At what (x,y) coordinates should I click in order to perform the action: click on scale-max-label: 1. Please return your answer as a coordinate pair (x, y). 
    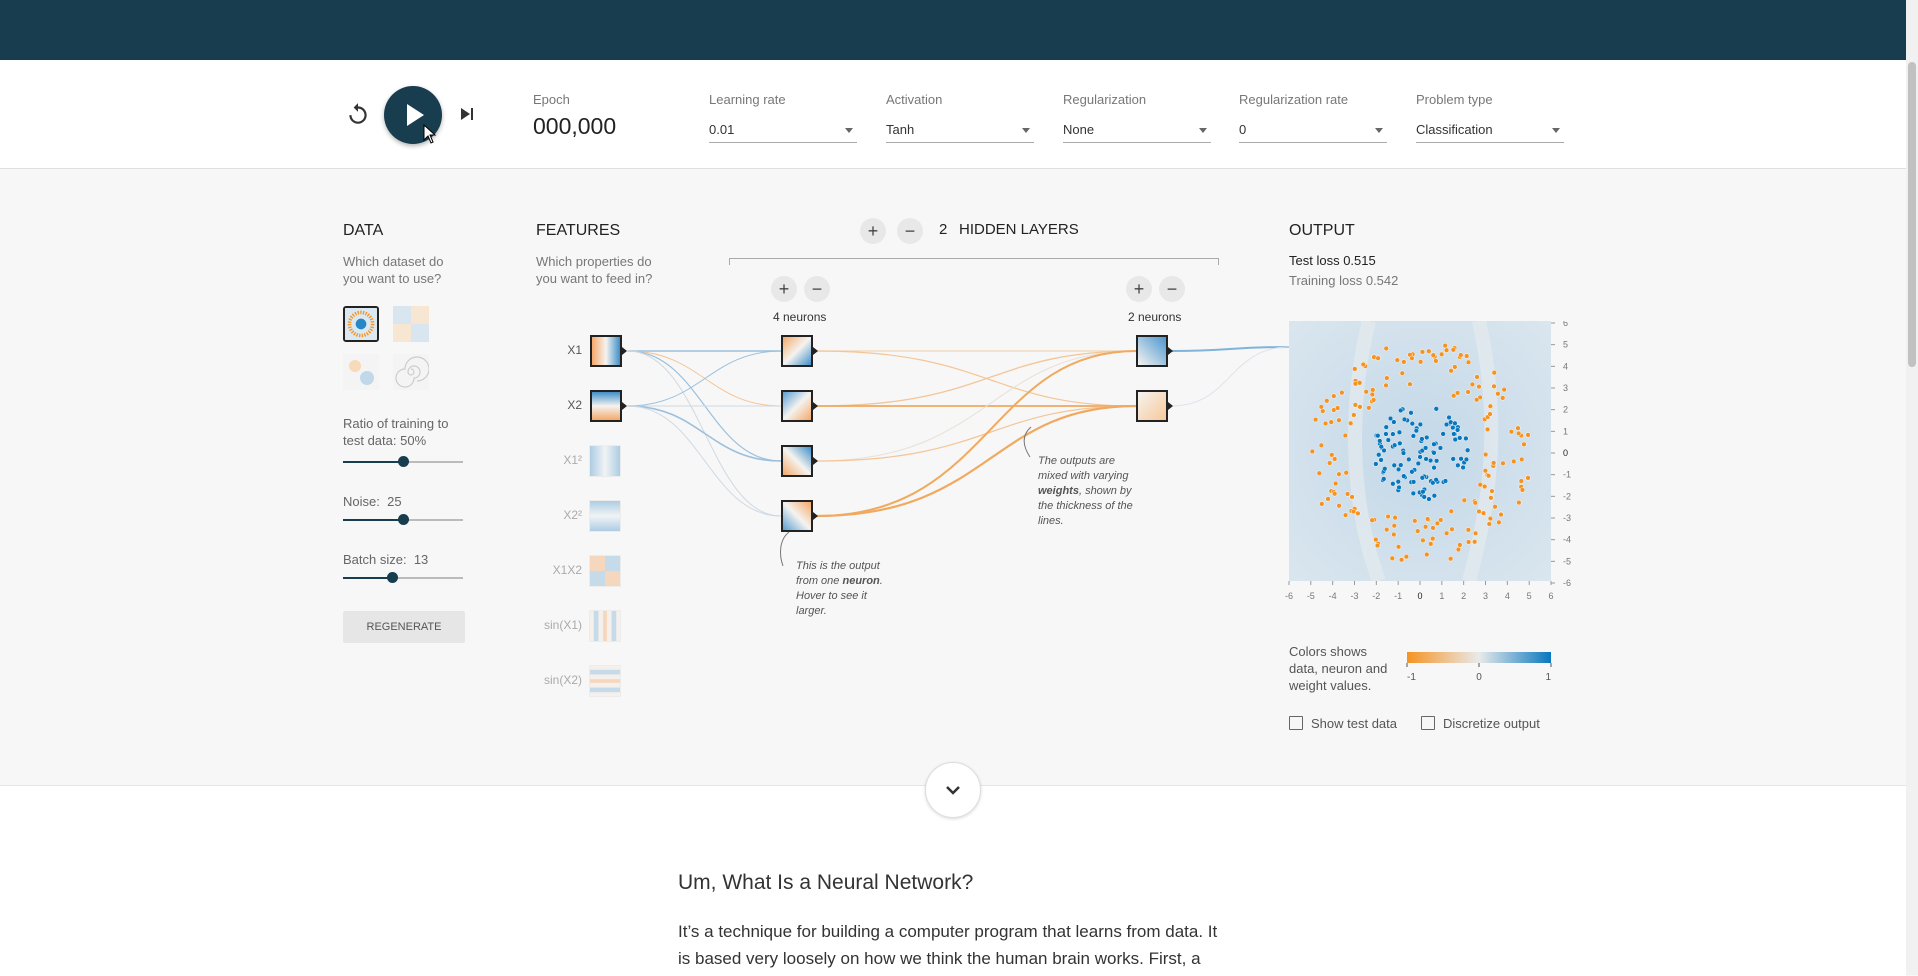
    Looking at the image, I should click on (1548, 677).